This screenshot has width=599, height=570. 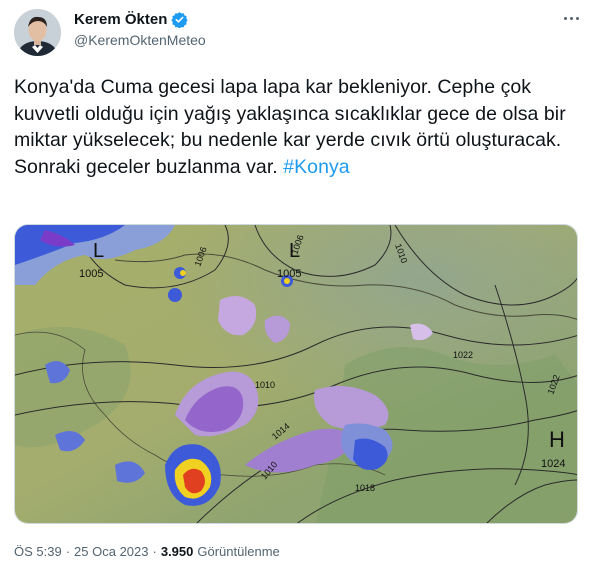 What do you see at coordinates (365, 488) in the screenshot?
I see `isobar-label: 1018` at bounding box center [365, 488].